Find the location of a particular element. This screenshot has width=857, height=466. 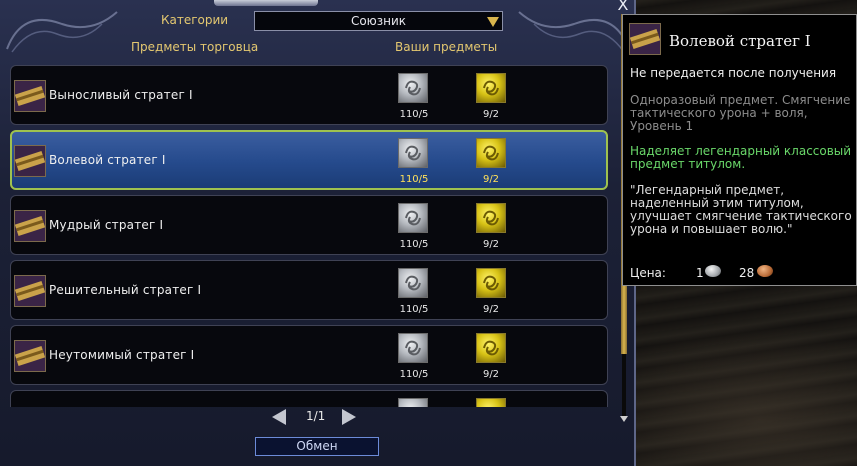

dropdown-arrow-icon is located at coordinates (493, 22).